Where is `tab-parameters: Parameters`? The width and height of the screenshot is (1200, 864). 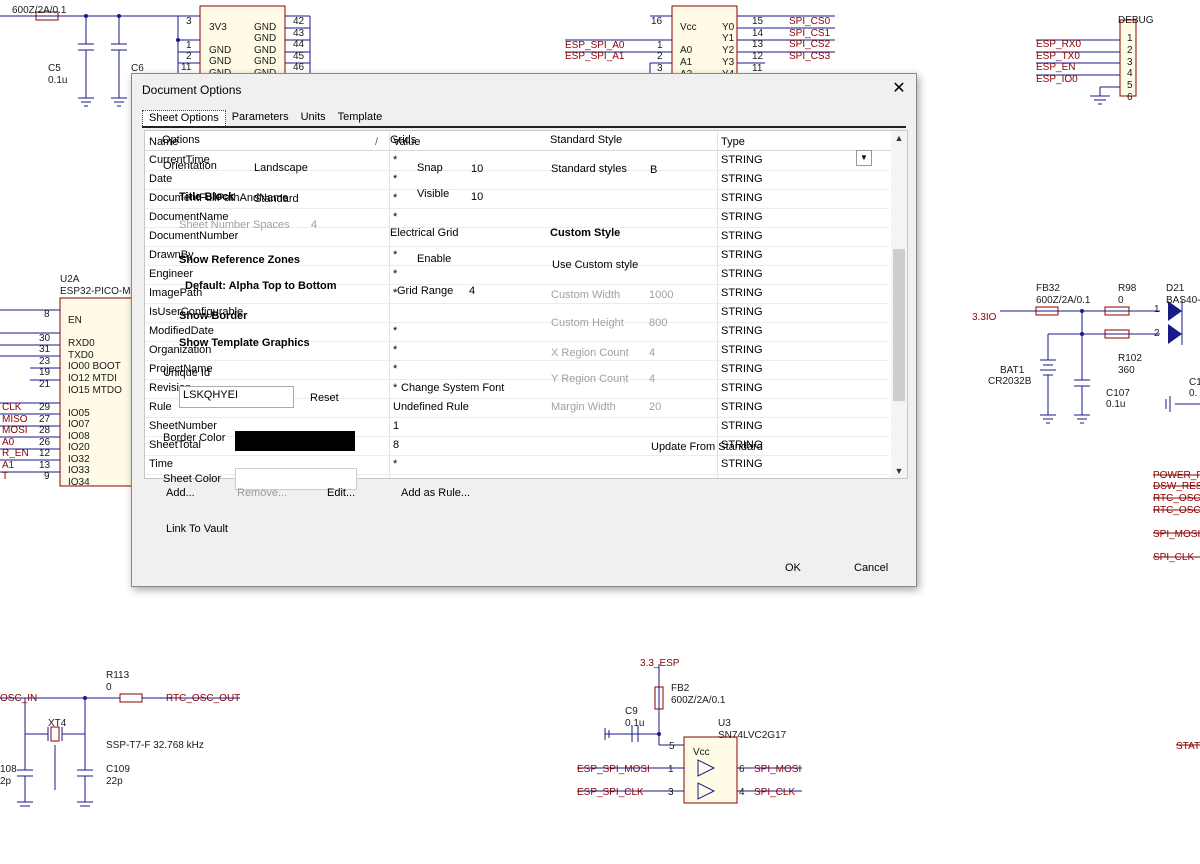
tab-parameters: Parameters is located at coordinates (260, 118).